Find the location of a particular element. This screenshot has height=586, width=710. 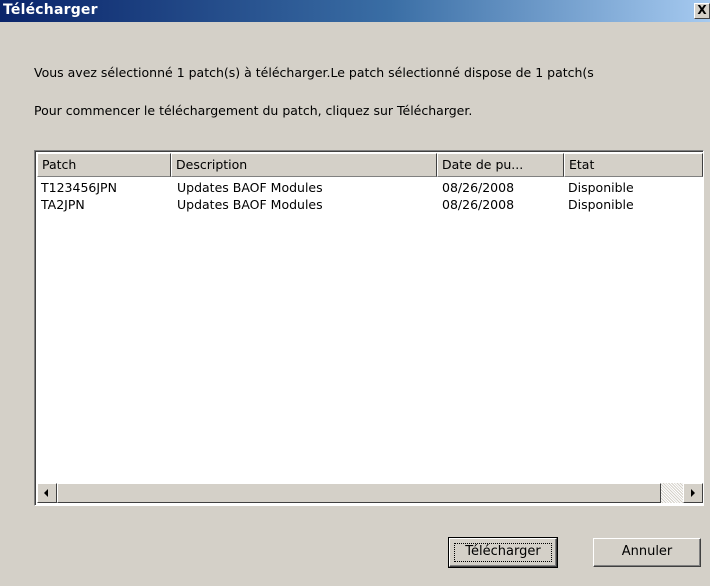

scroll-right-button is located at coordinates (693, 493).